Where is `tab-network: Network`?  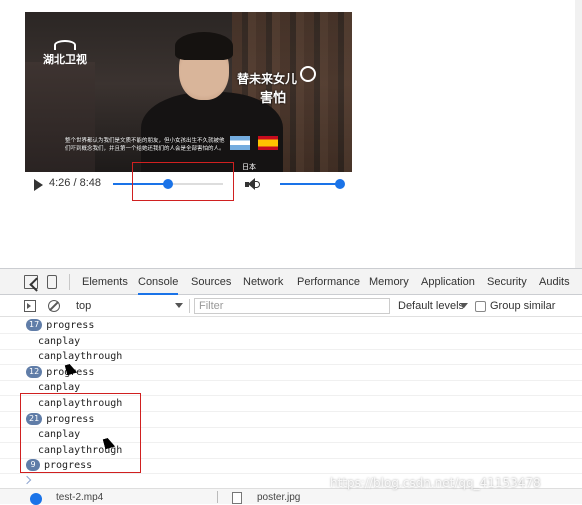 tab-network: Network is located at coordinates (263, 282).